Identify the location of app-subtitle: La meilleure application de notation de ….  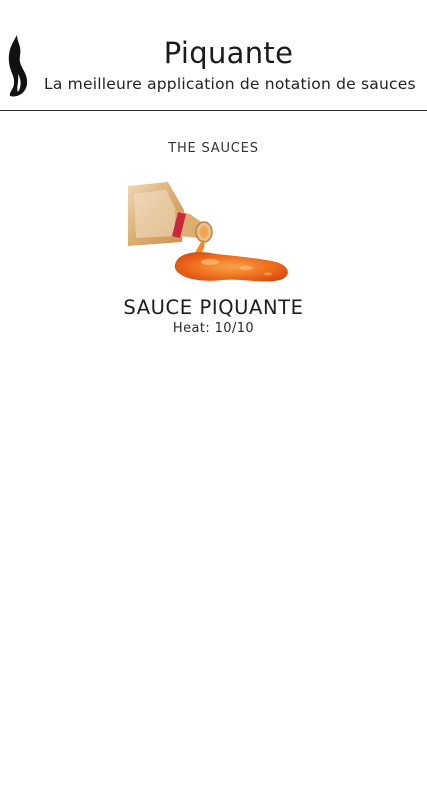
(230, 84).